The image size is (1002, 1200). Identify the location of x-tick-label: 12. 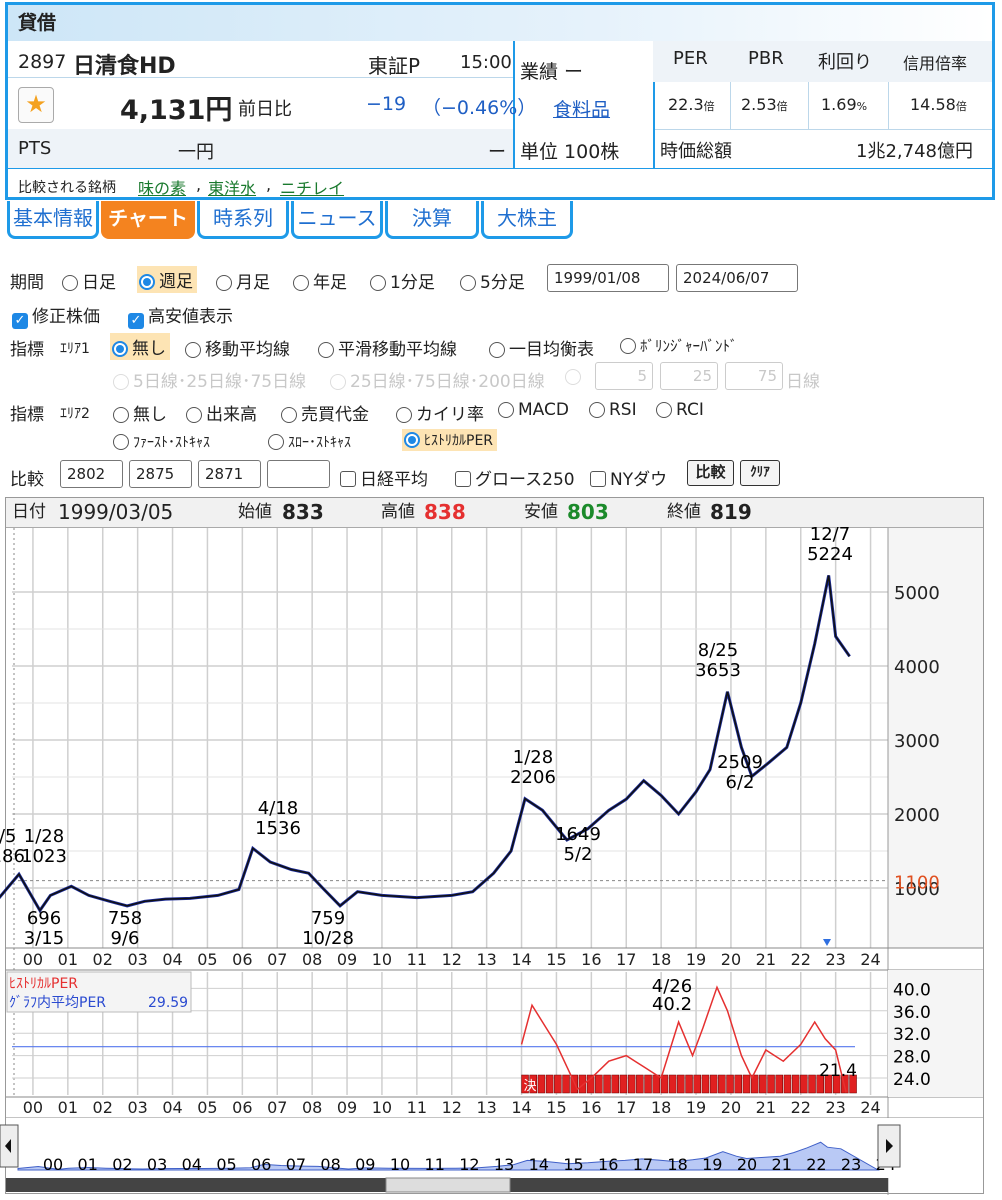
(452, 959).